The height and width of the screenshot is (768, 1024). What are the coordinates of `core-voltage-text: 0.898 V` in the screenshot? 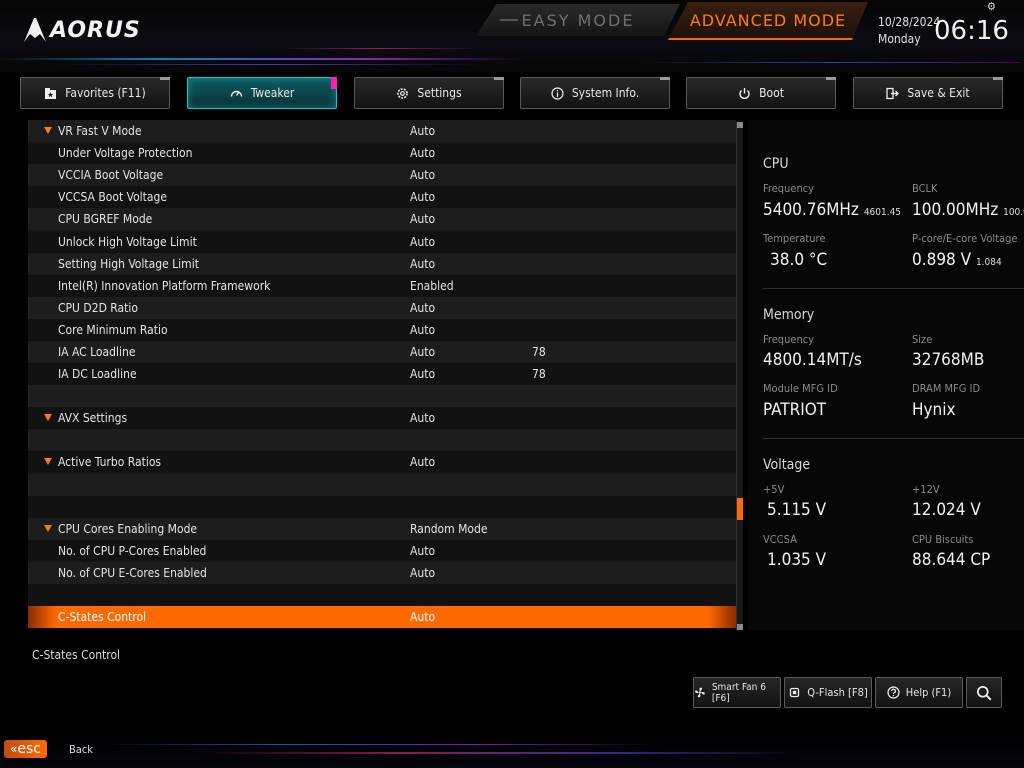 It's located at (942, 260).